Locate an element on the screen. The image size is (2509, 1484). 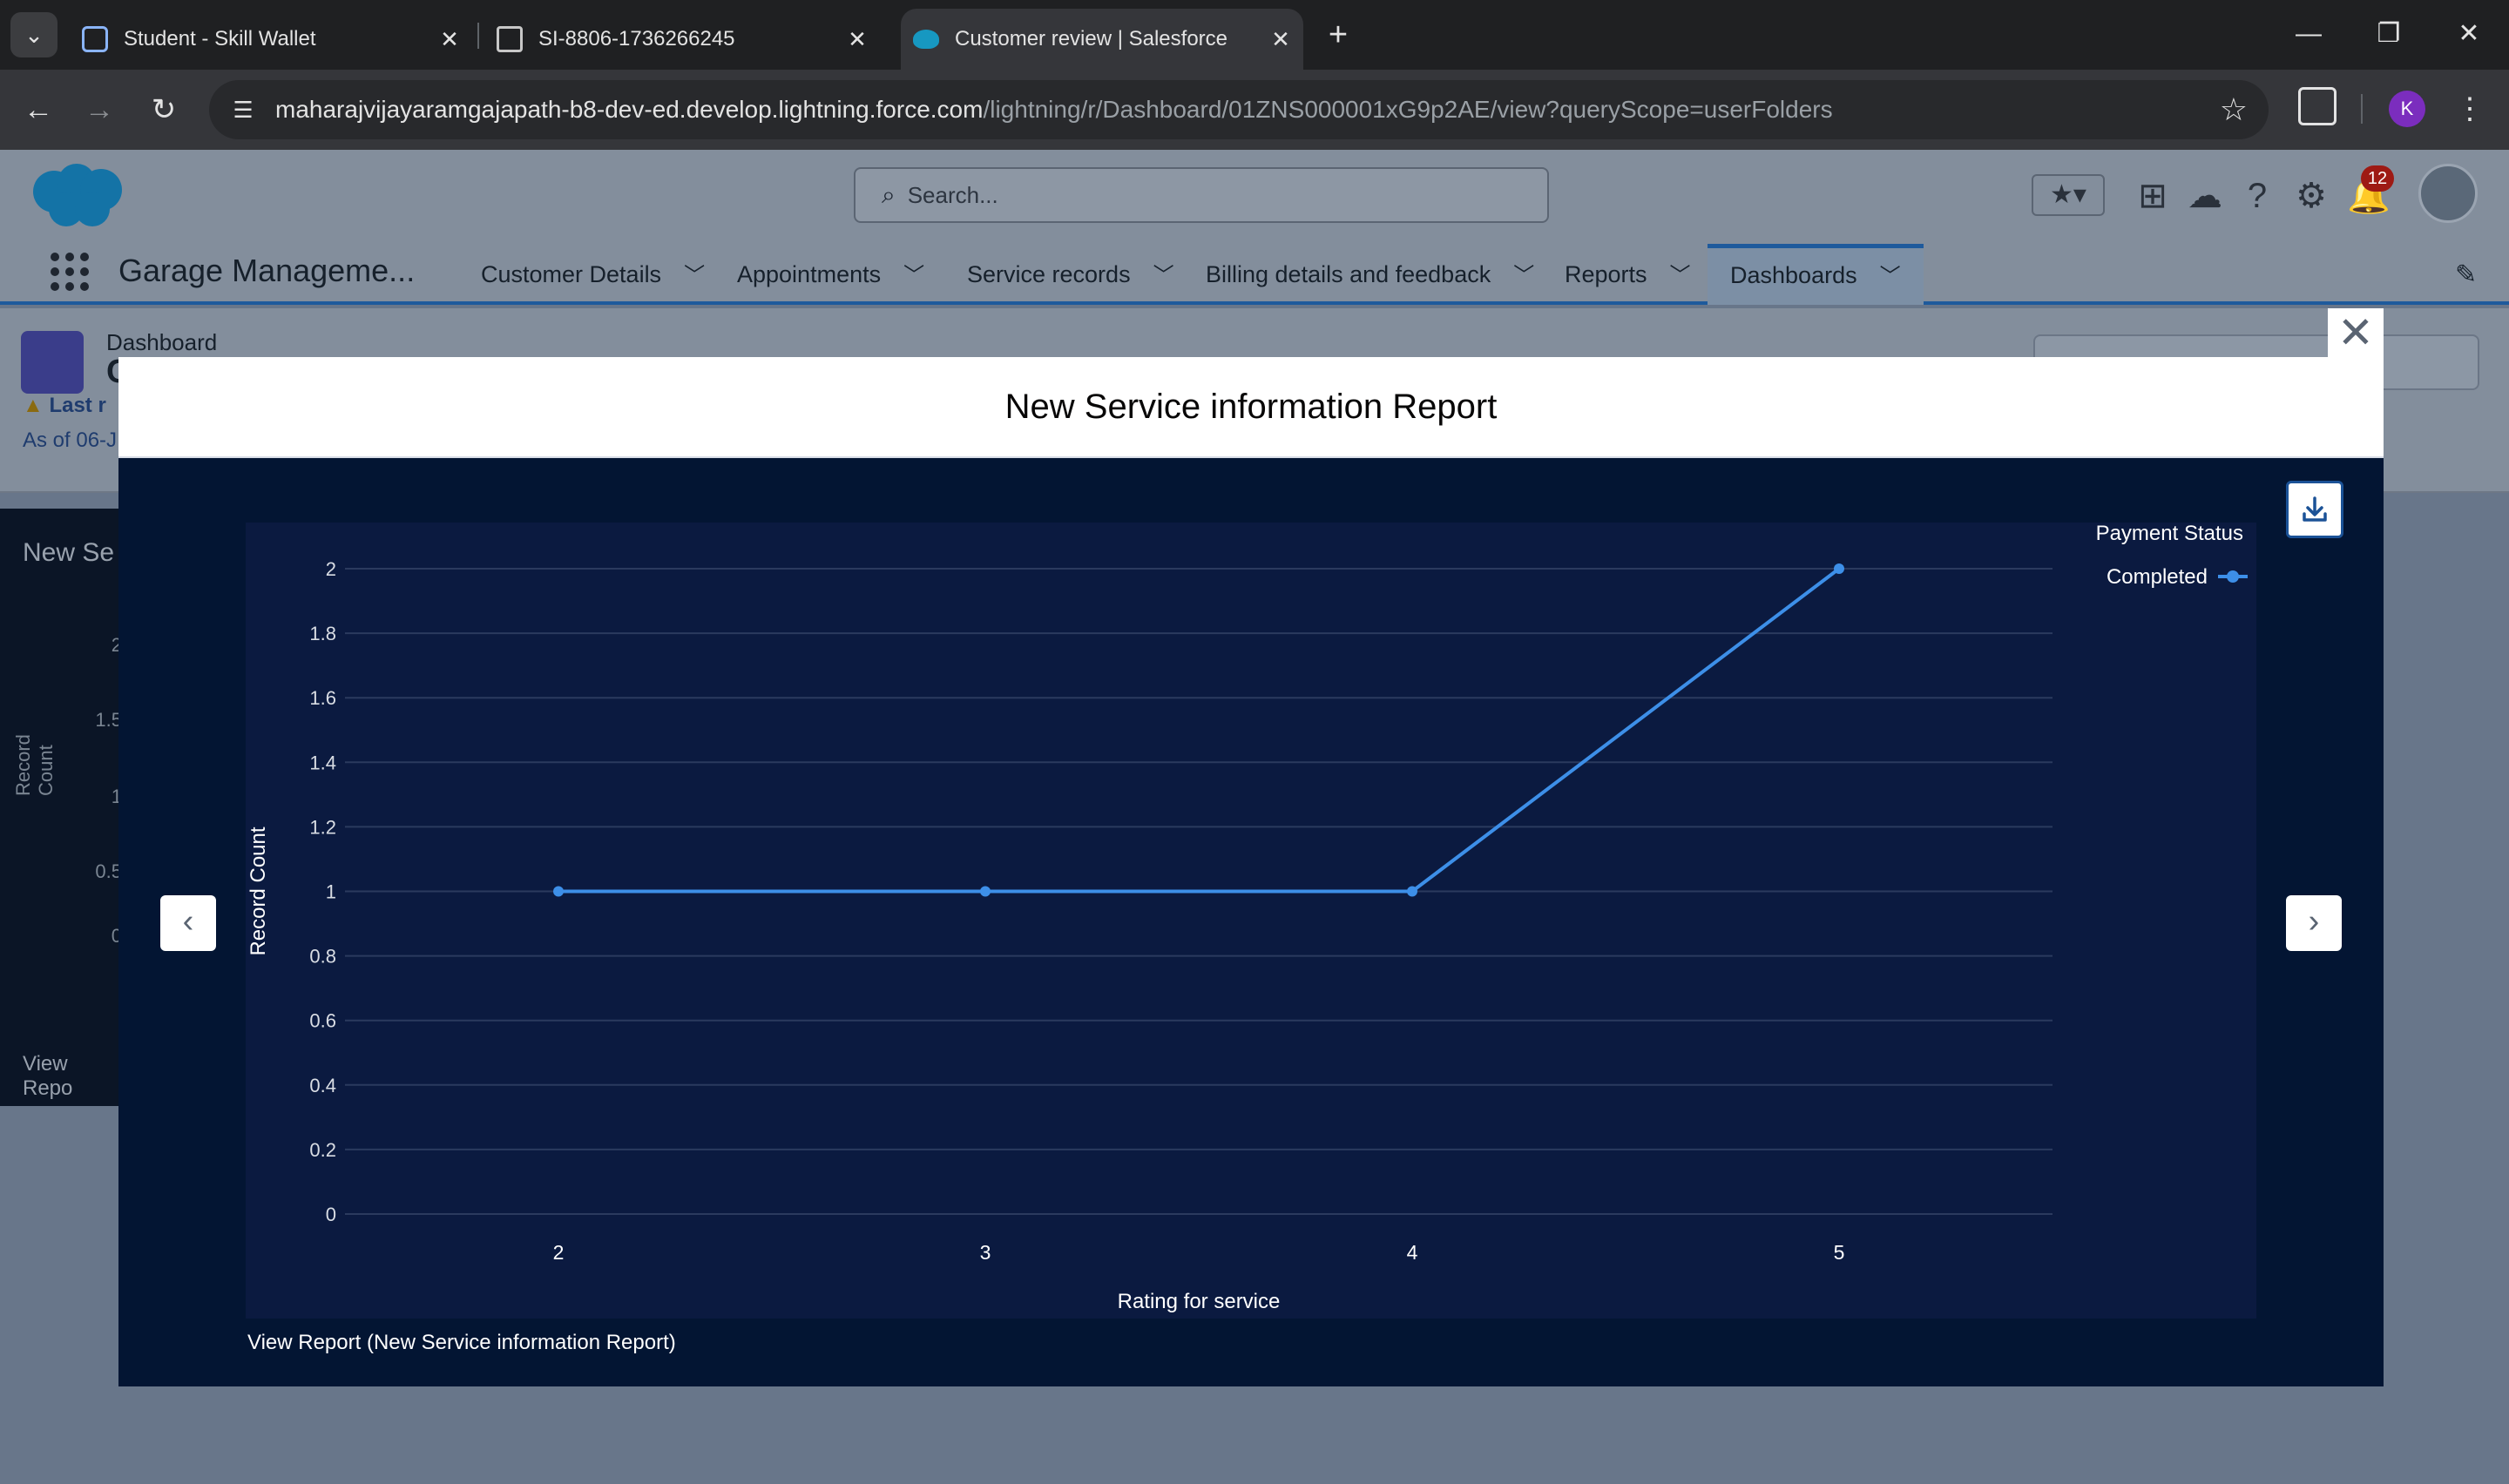
legend-title: Payment Status is located at coordinates (2169, 533).